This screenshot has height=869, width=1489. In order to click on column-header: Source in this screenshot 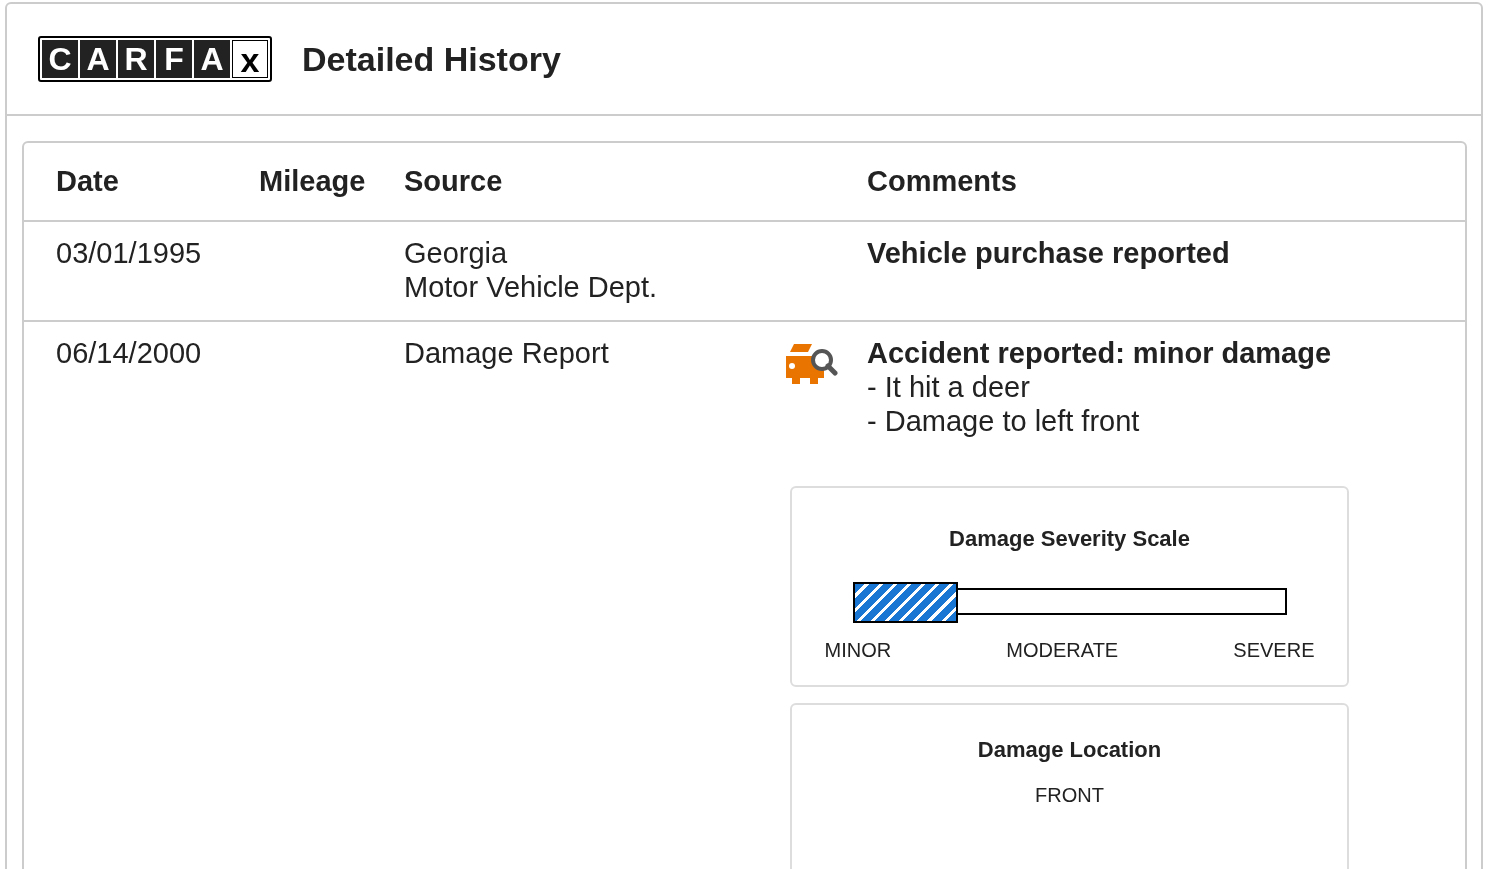, I will do `click(454, 181)`.